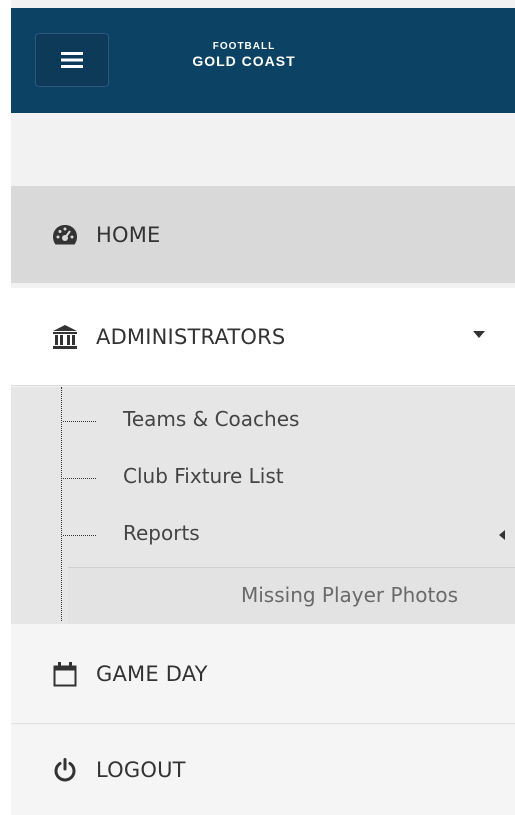  Describe the element at coordinates (161, 533) in the screenshot. I see `submenu-item-label: Reports` at that location.